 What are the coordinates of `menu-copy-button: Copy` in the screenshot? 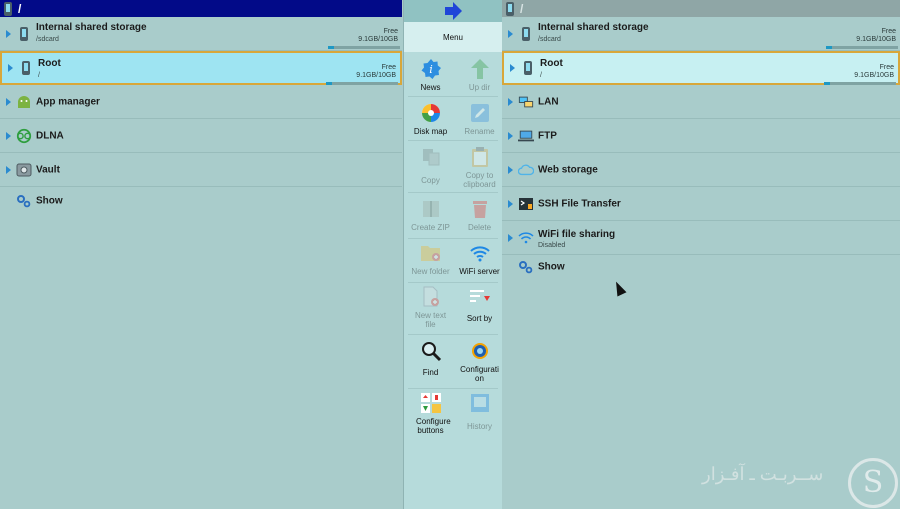 It's located at (430, 165).